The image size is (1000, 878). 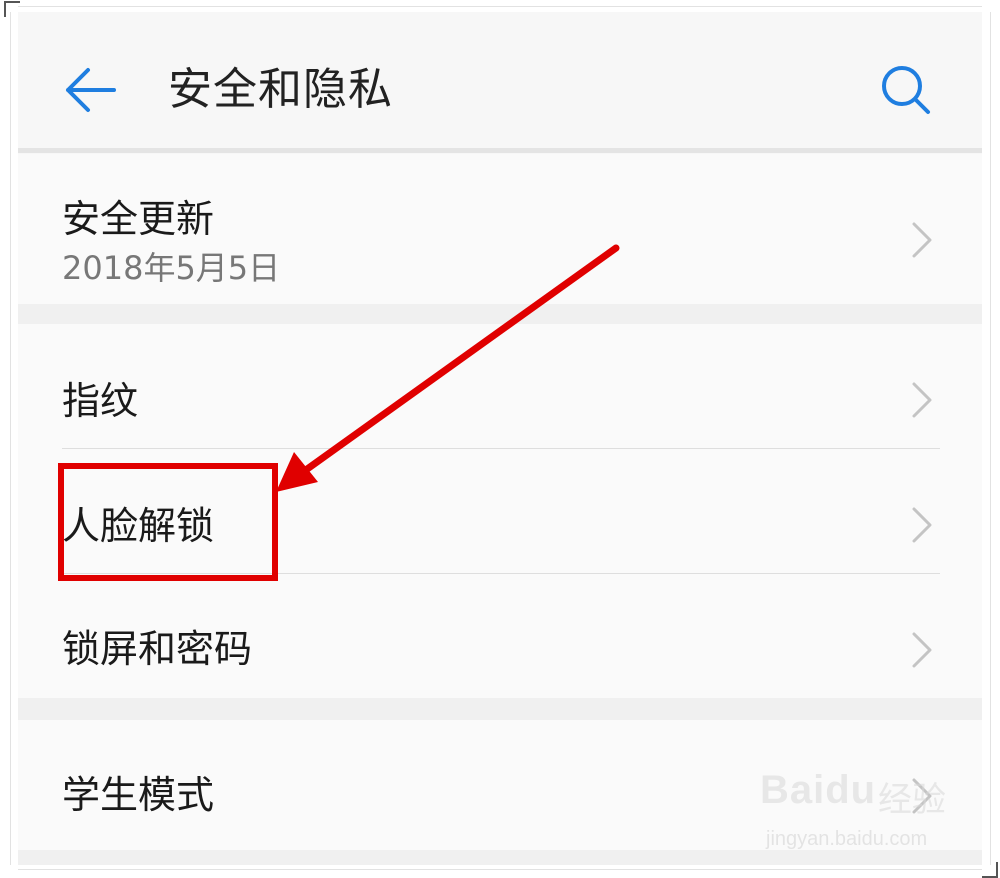 What do you see at coordinates (500, 636) in the screenshot?
I see `list-item-lock-screen-password: 锁屏和密码` at bounding box center [500, 636].